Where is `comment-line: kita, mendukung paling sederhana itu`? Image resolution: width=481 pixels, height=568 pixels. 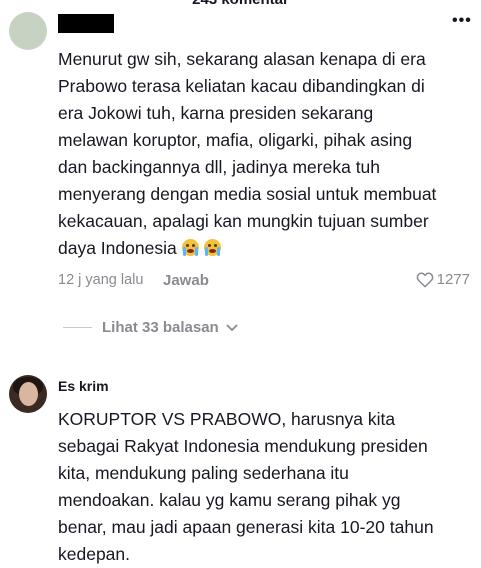 comment-line: kita, mendukung paling sederhana itu is located at coordinates (203, 473).